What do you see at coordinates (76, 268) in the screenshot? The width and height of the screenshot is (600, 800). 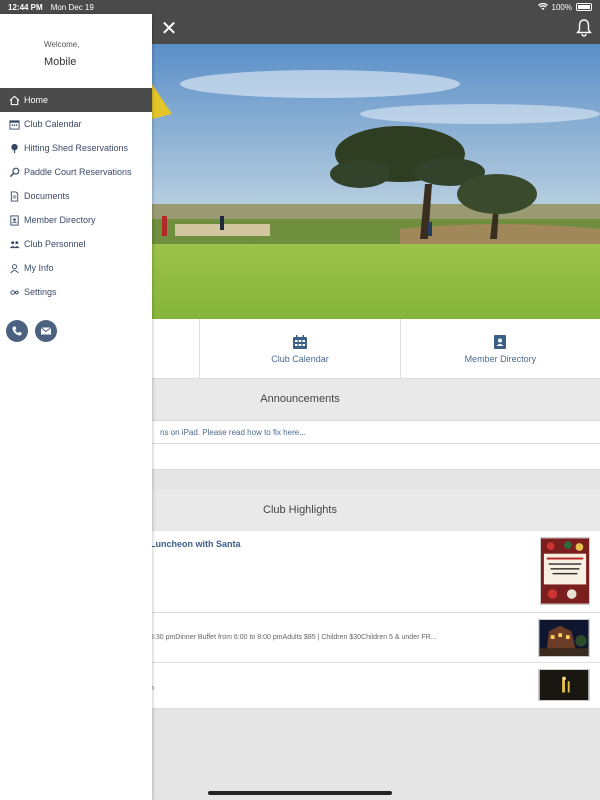 I see `menu-item-my-info: My Info` at bounding box center [76, 268].